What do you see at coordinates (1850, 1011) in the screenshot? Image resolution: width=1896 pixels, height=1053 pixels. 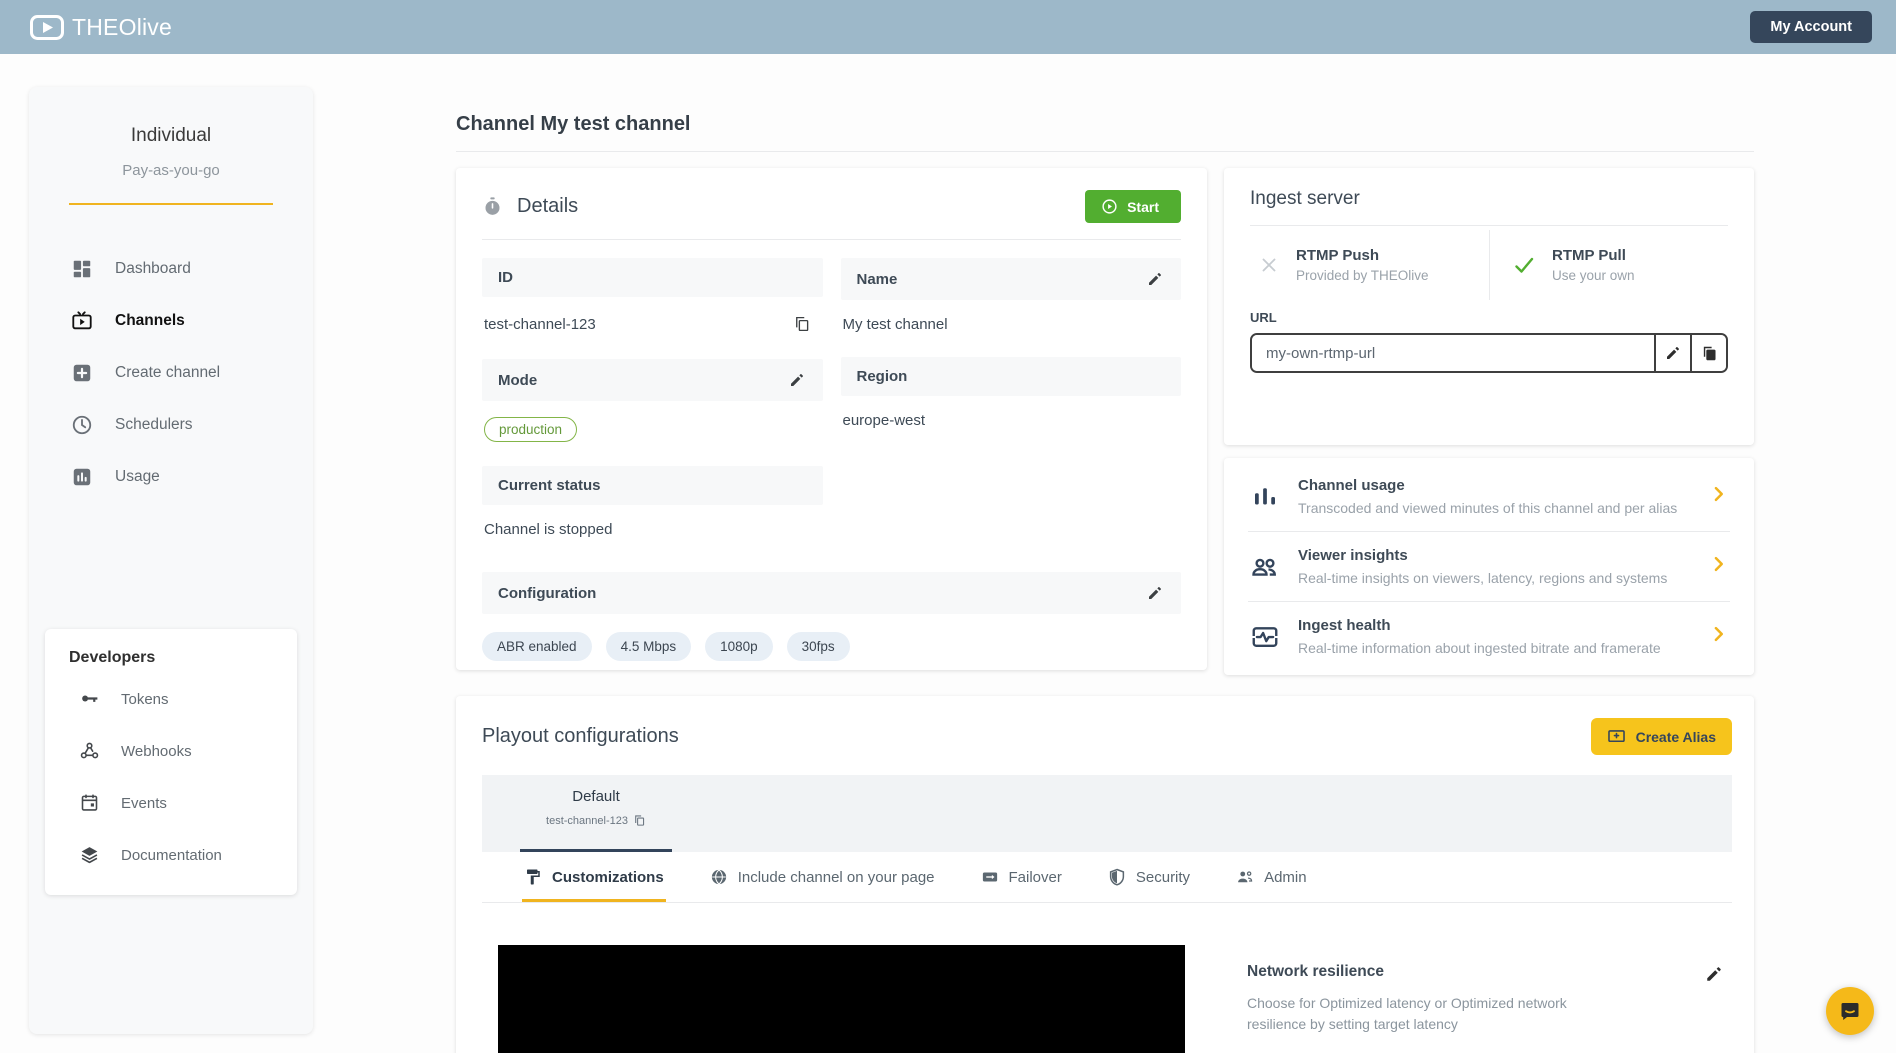 I see `chat-launcher-button` at bounding box center [1850, 1011].